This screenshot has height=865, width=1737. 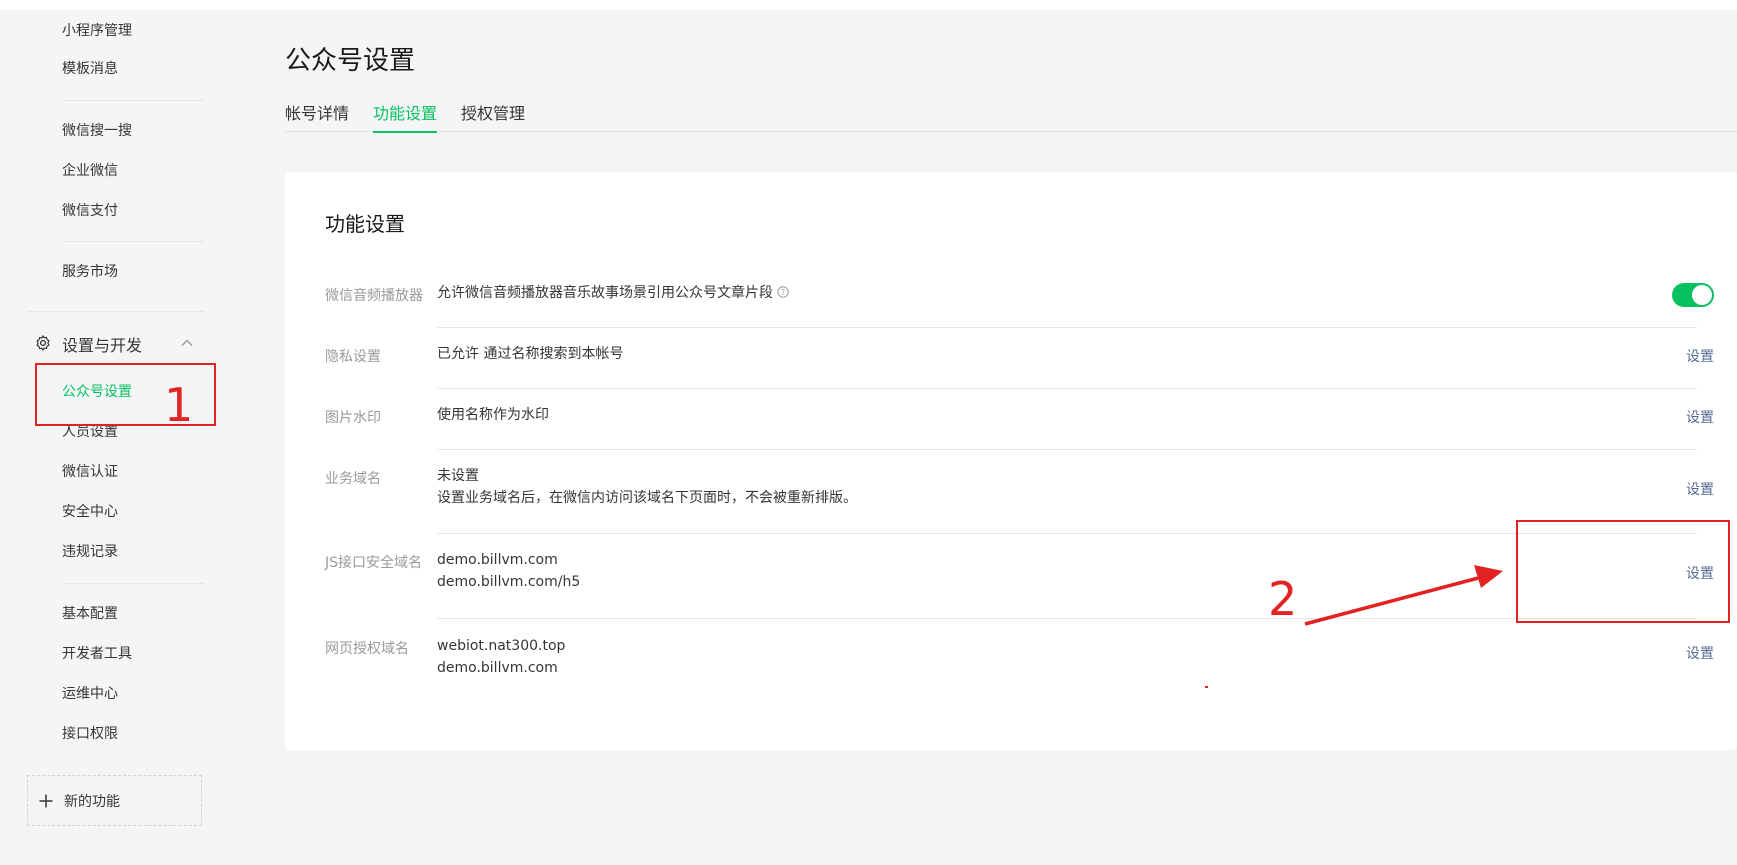 I want to click on privacy-settings-link: 设置, so click(x=1700, y=356).